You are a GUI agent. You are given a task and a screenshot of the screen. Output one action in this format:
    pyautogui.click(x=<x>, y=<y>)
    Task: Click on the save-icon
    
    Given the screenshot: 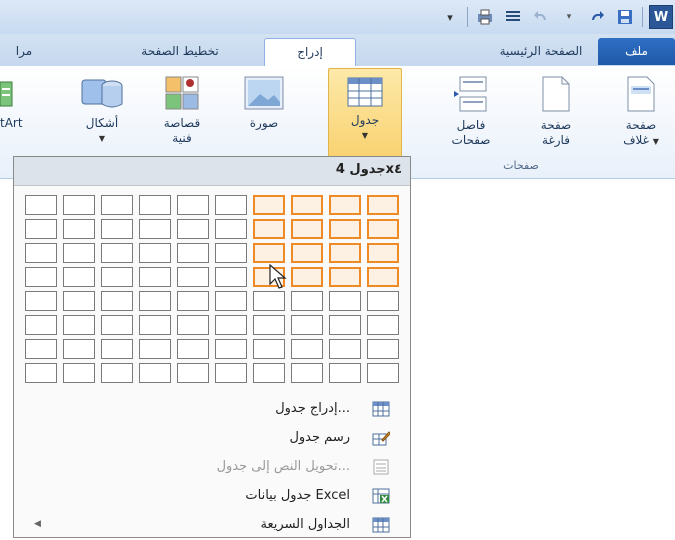 What is the action you would take?
    pyautogui.click(x=625, y=17)
    